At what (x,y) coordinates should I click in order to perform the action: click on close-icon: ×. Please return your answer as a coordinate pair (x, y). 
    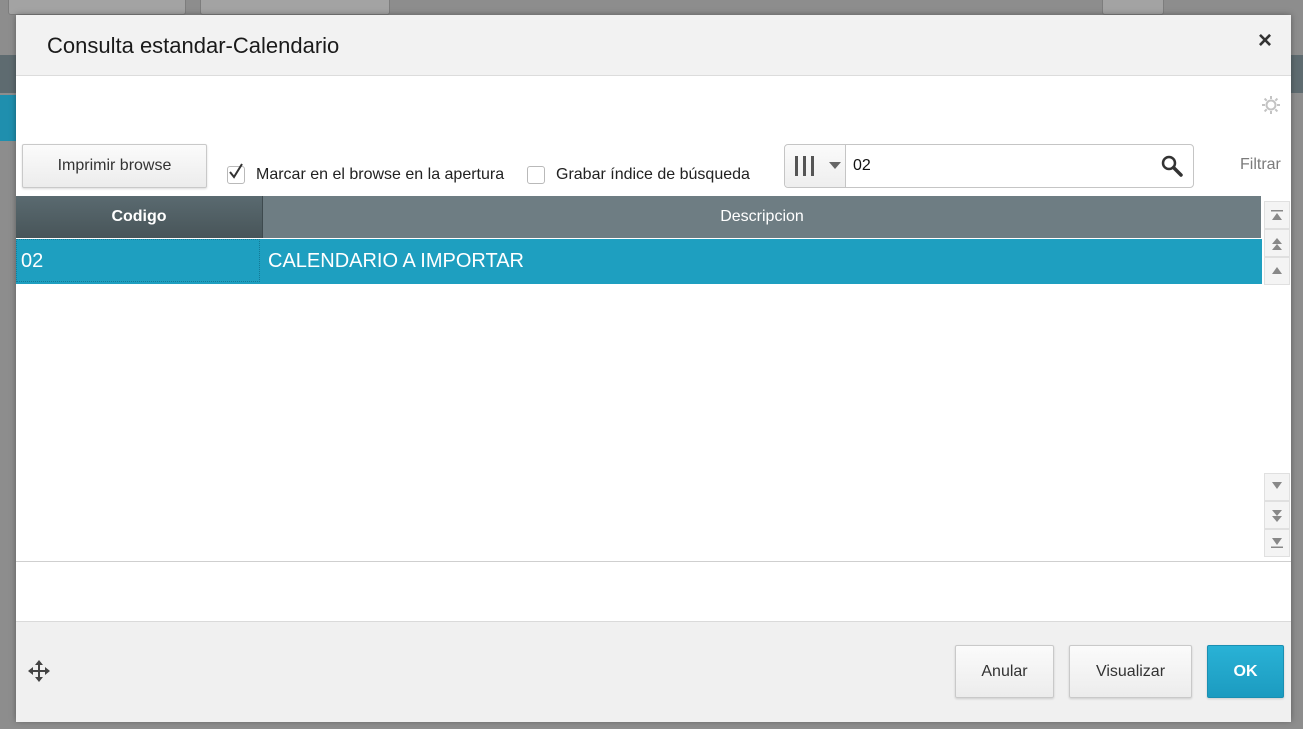
    Looking at the image, I should click on (1265, 41).